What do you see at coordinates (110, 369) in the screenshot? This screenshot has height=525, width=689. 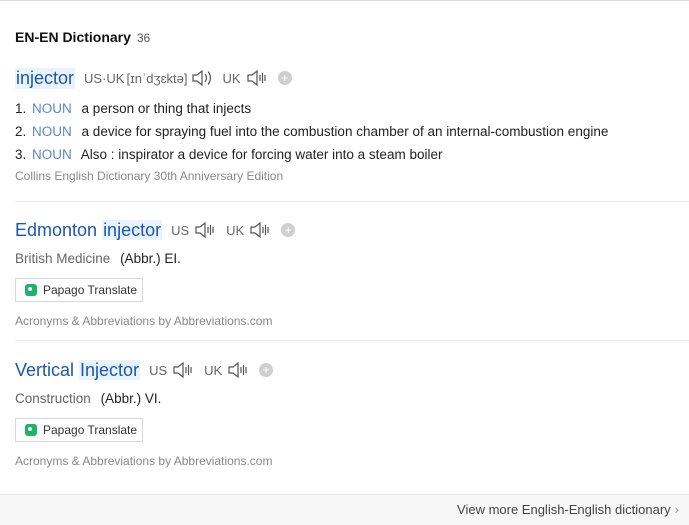 I see `entry-word-highlight: Injector` at bounding box center [110, 369].